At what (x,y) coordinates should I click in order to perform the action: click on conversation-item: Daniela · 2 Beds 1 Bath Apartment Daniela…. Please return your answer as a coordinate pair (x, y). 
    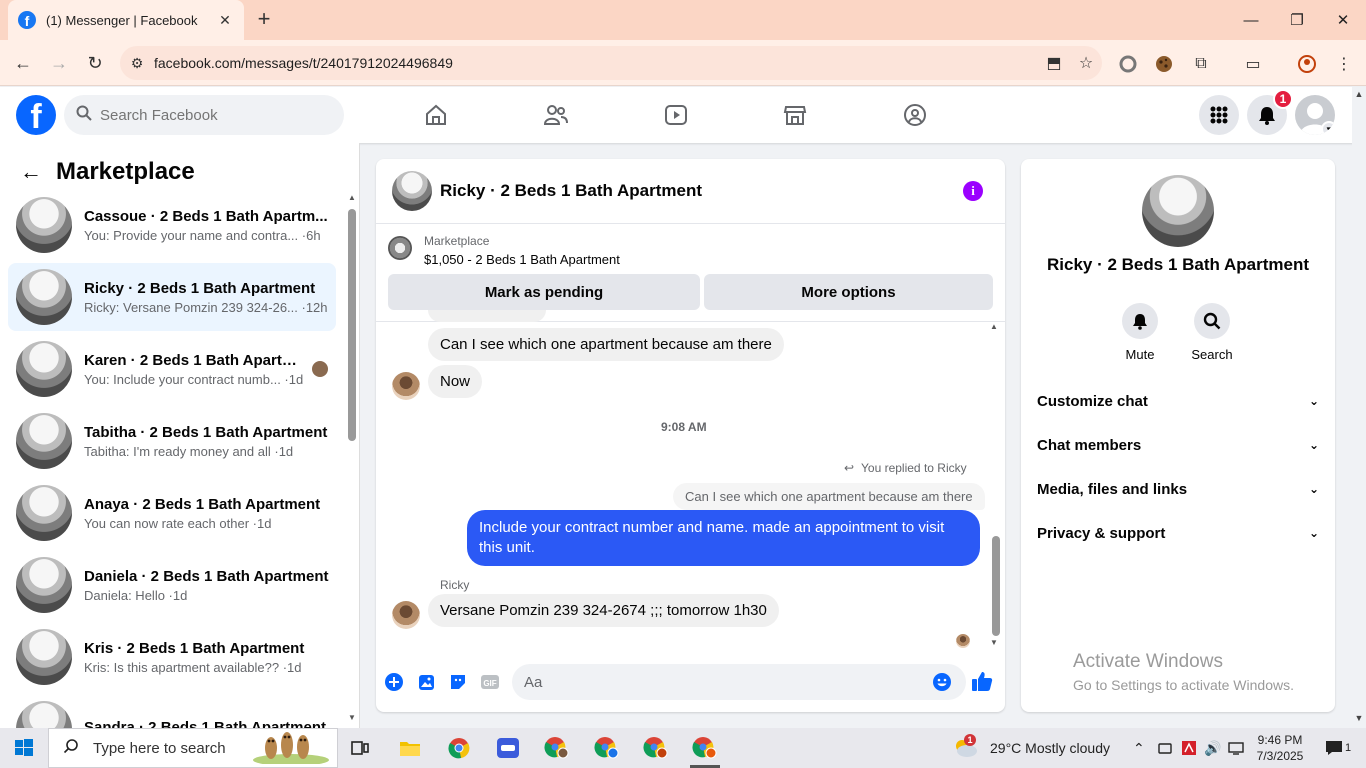
    Looking at the image, I should click on (172, 585).